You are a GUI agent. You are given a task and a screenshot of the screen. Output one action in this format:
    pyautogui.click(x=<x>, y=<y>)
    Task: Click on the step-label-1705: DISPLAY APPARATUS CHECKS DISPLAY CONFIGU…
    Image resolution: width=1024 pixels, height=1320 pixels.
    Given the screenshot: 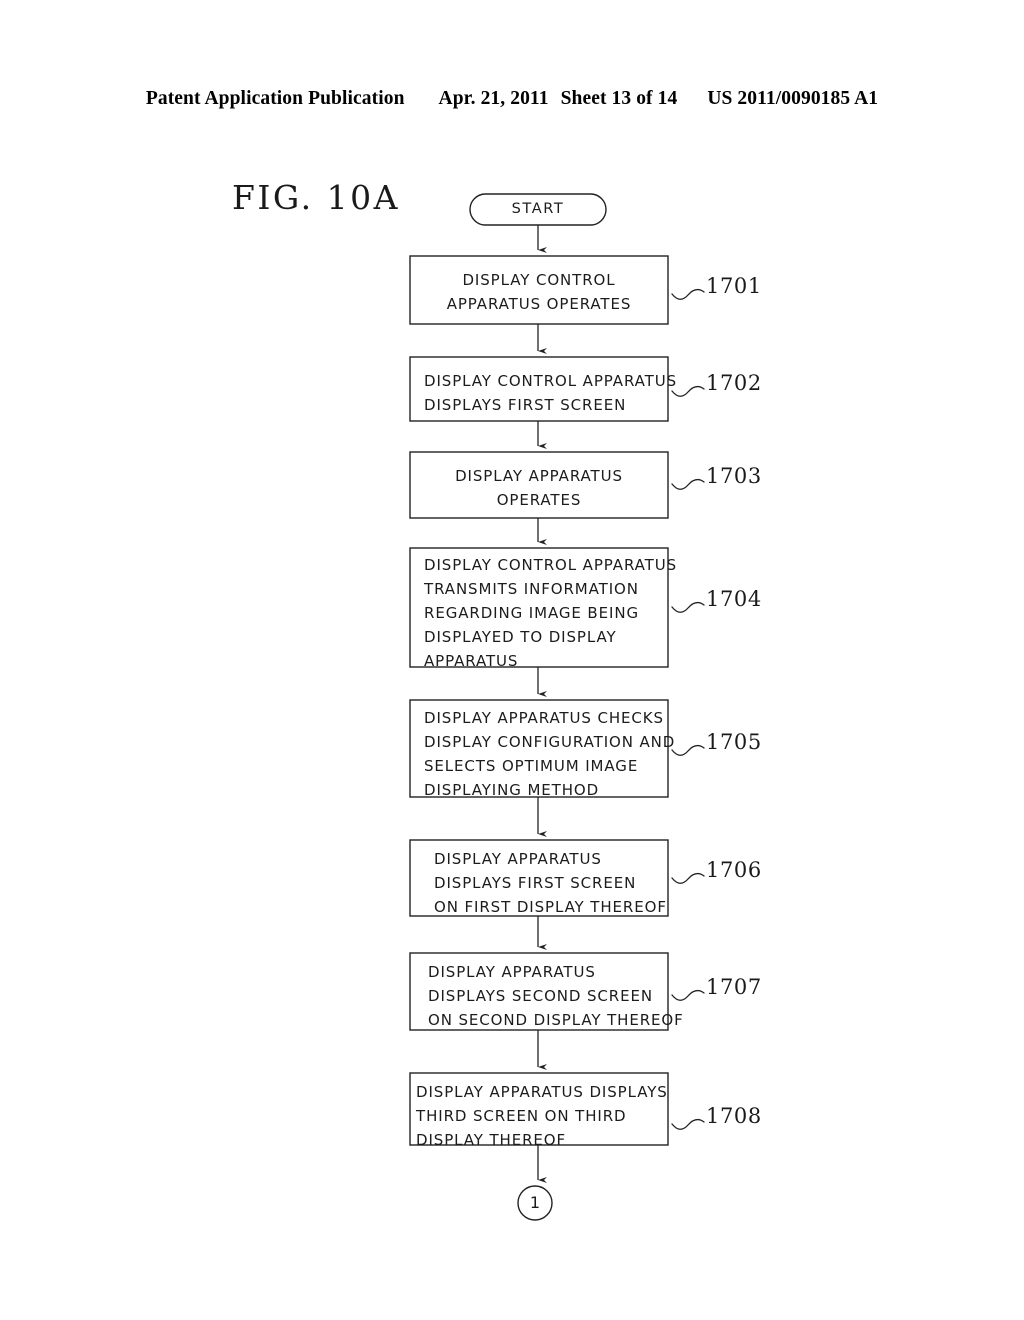 What is the action you would take?
    pyautogui.click(x=550, y=754)
    